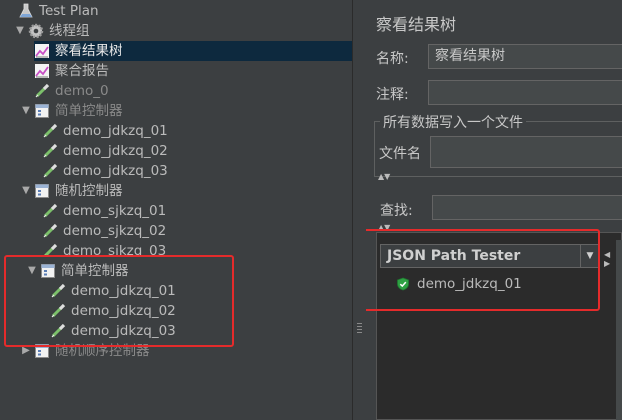 The image size is (622, 420). What do you see at coordinates (115, 249) in the screenshot?
I see `tree-node-label: demo_sjkzq_03` at bounding box center [115, 249].